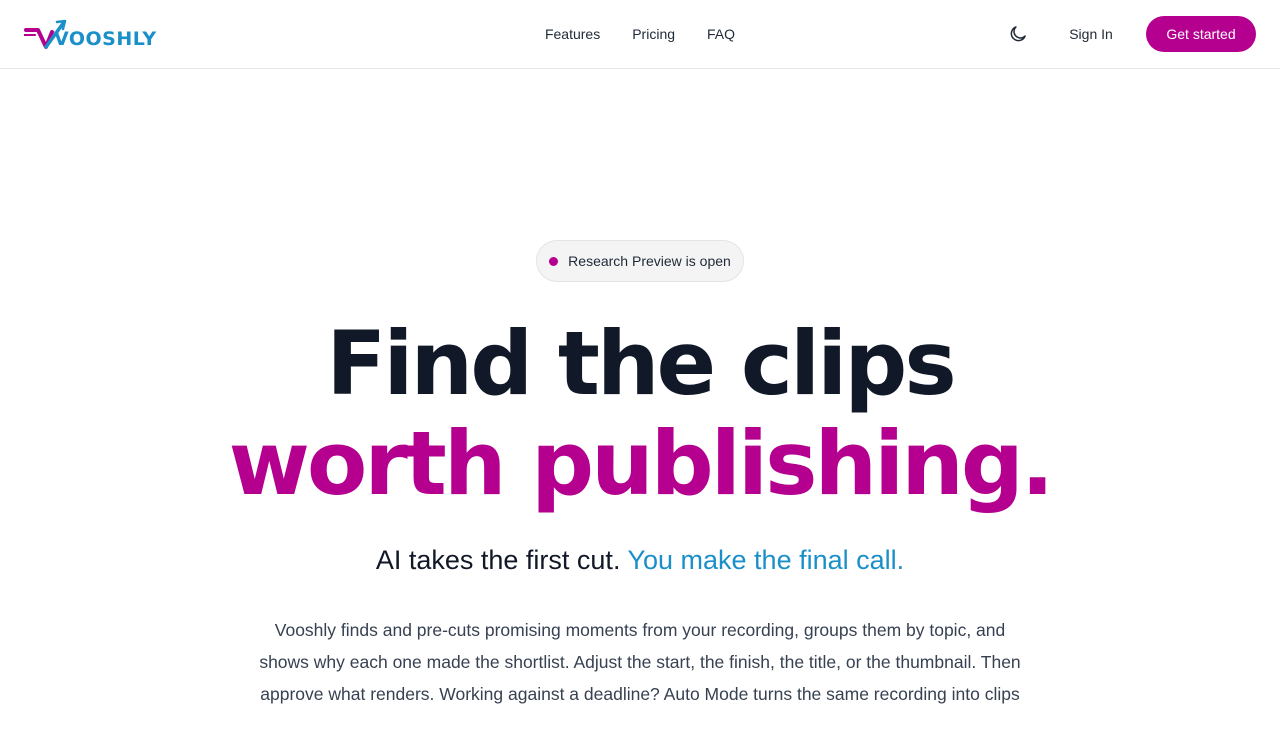 This screenshot has height=734, width=1280. I want to click on badge-label: Research Preview is open, so click(649, 261).